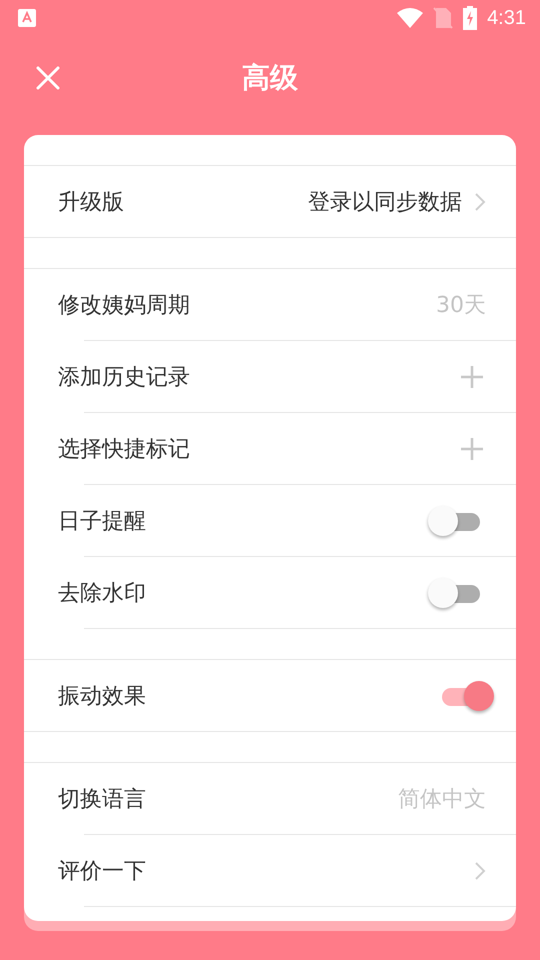 This screenshot has height=960, width=540. I want to click on status-time: 4:31, so click(506, 18).